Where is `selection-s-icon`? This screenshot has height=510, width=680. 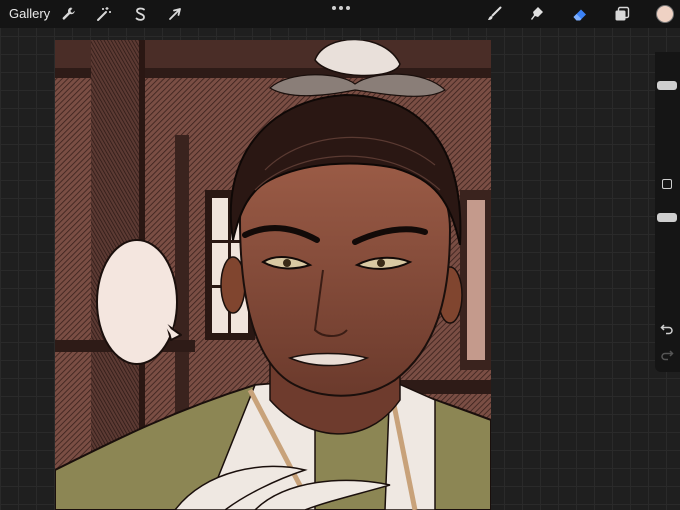
selection-s-icon is located at coordinates (140, 14).